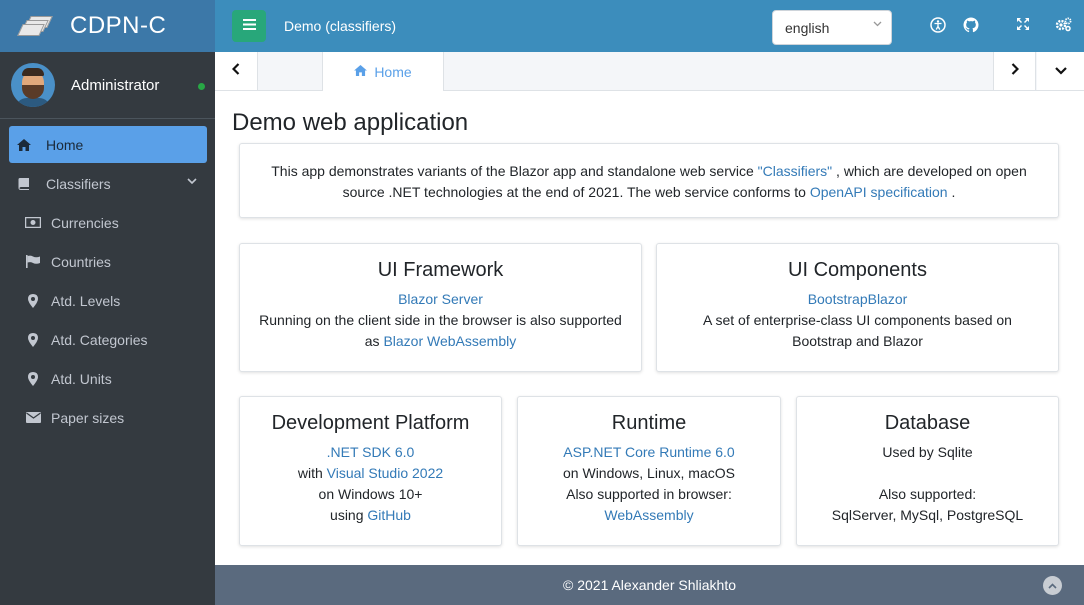  Describe the element at coordinates (1023, 27) in the screenshot. I see `fullscreen-icon` at that location.